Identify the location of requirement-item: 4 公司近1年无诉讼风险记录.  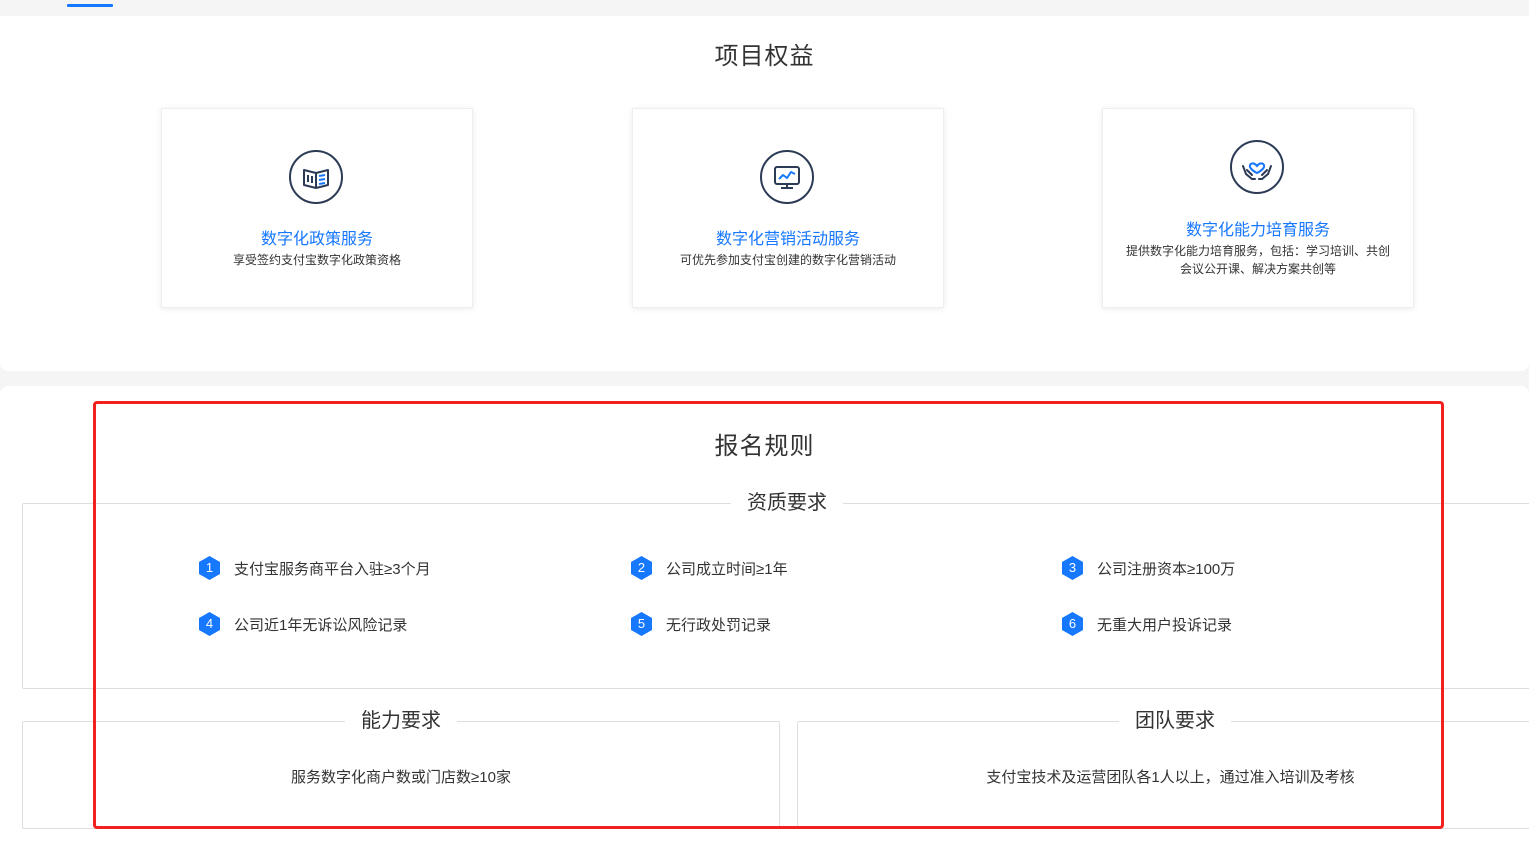
(303, 624).